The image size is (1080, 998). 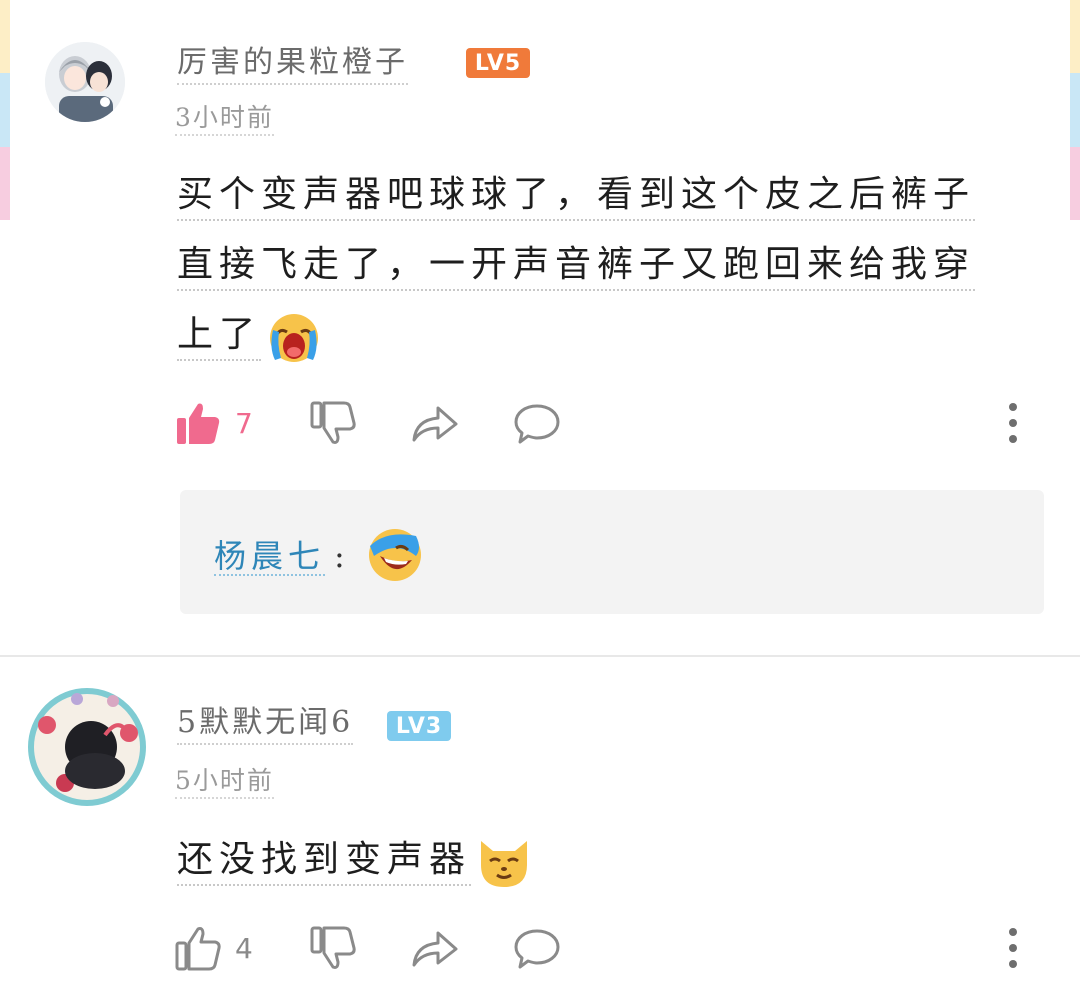 What do you see at coordinates (292, 65) in the screenshot?
I see `comment-username: 厉害的果粒橙子` at bounding box center [292, 65].